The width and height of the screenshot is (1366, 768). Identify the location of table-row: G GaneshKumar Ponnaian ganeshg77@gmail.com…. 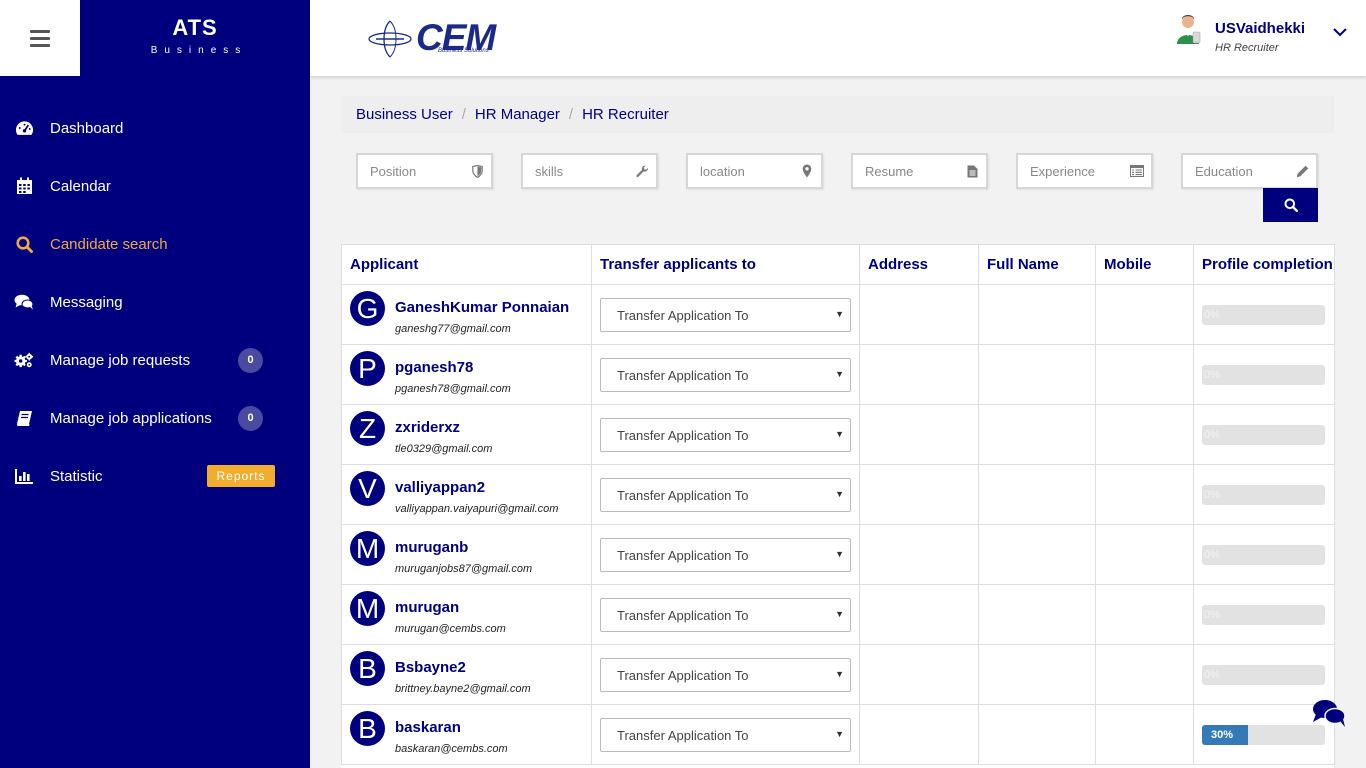
(838, 314).